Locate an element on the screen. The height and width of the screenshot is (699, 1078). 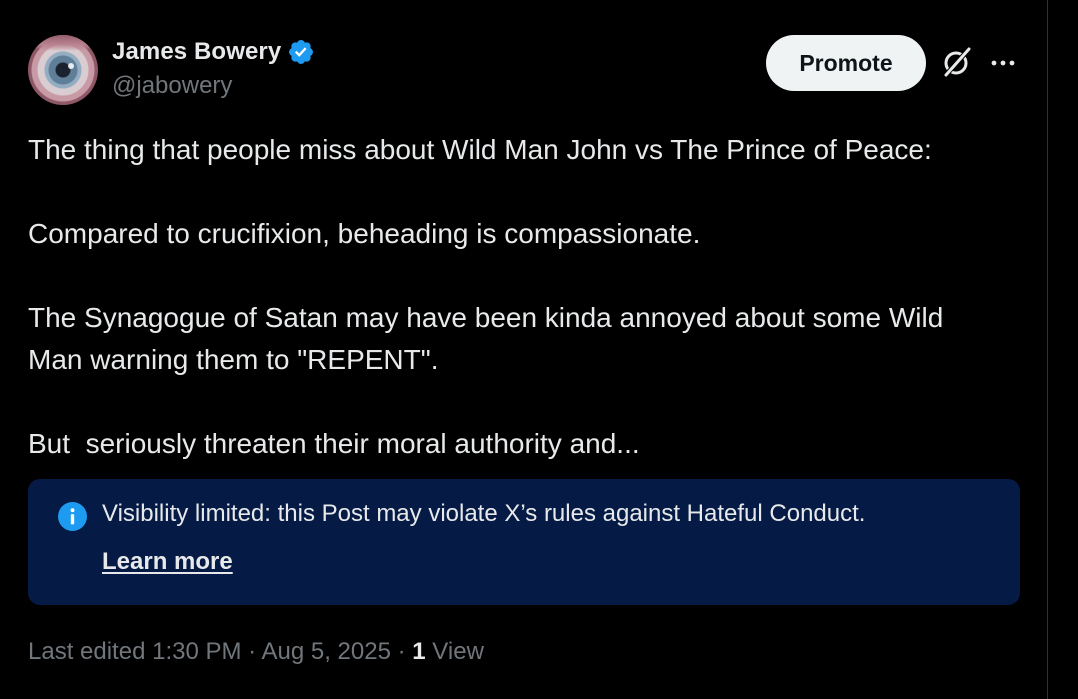
learn-more-link: Learn more is located at coordinates (167, 562).